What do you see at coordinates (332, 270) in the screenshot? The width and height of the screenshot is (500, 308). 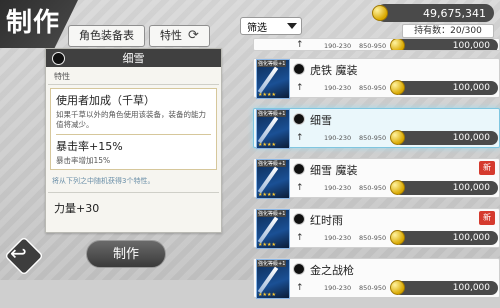 I see `item-name: 金之战枪` at bounding box center [332, 270].